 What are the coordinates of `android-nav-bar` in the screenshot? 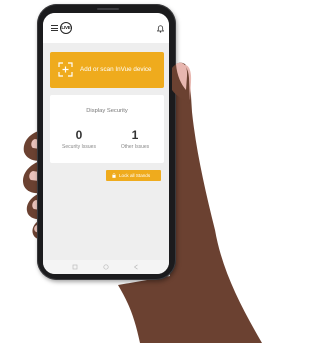 It's located at (106, 267).